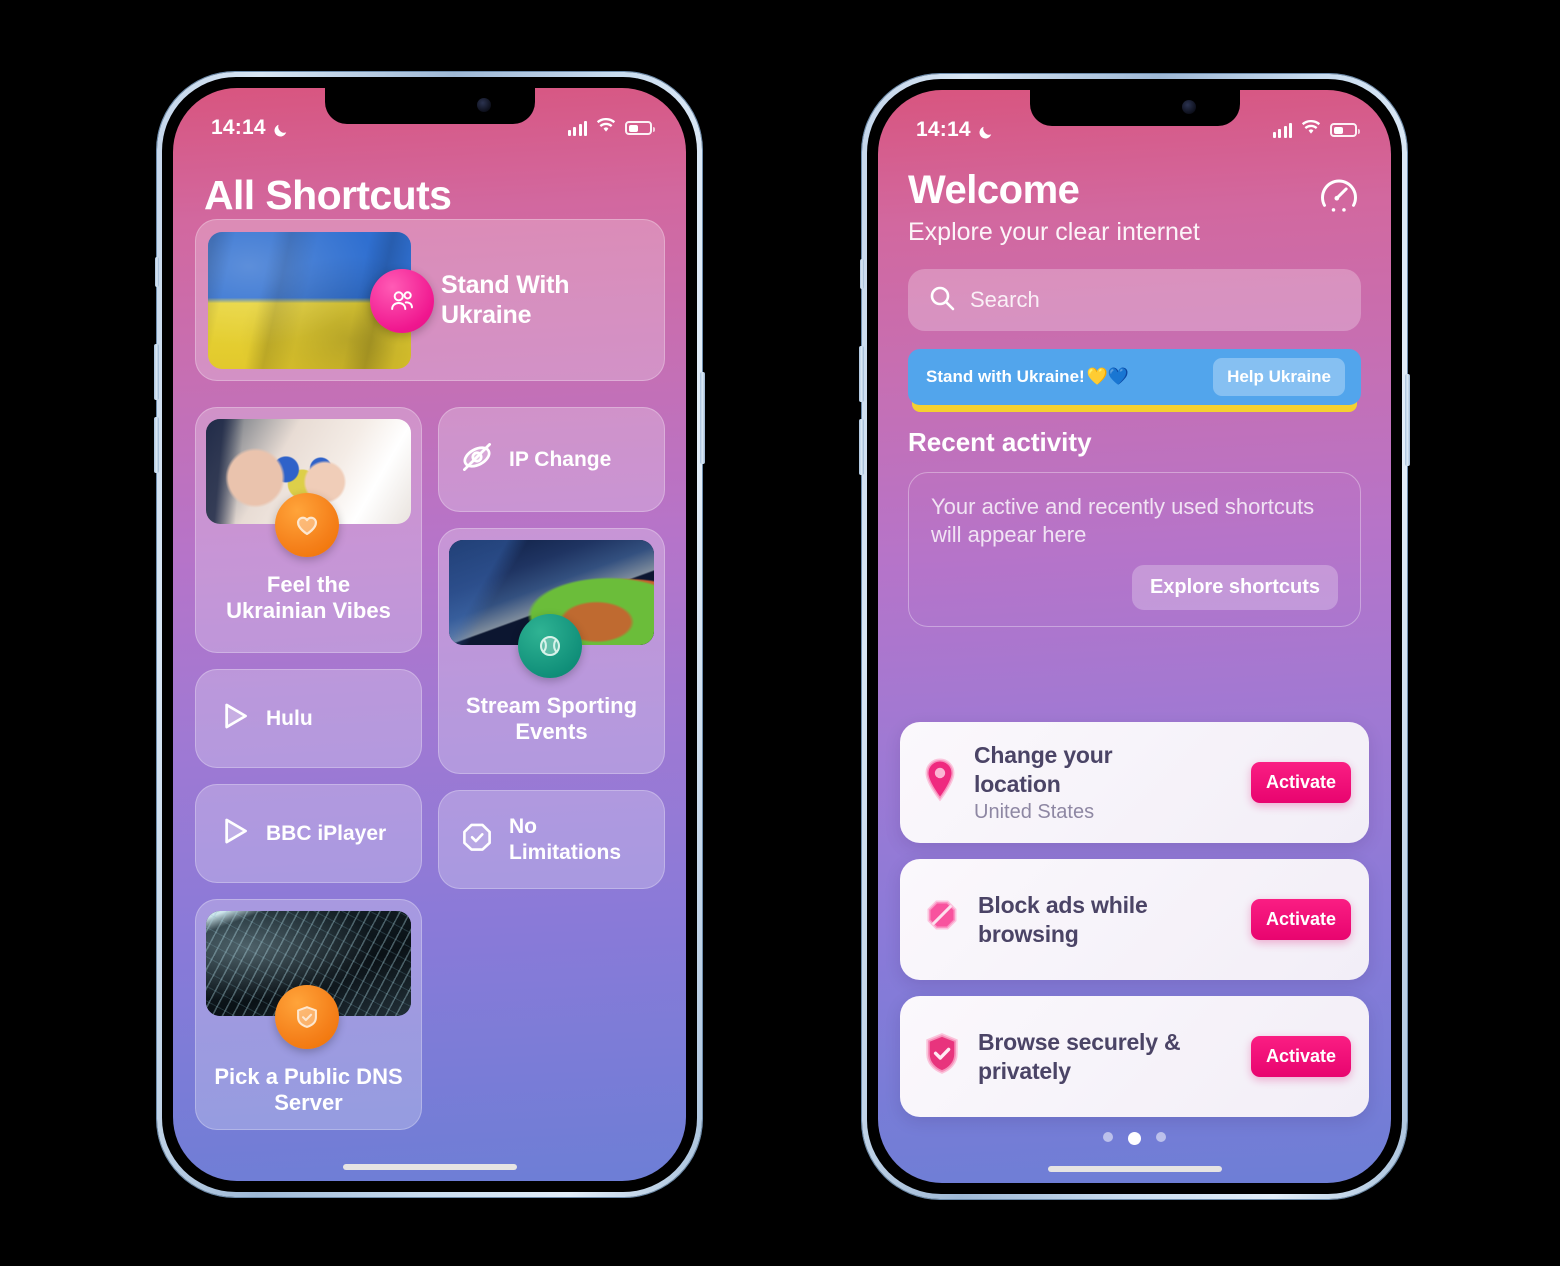 This screenshot has width=1560, height=1266. I want to click on eye-off-icon, so click(477, 459).